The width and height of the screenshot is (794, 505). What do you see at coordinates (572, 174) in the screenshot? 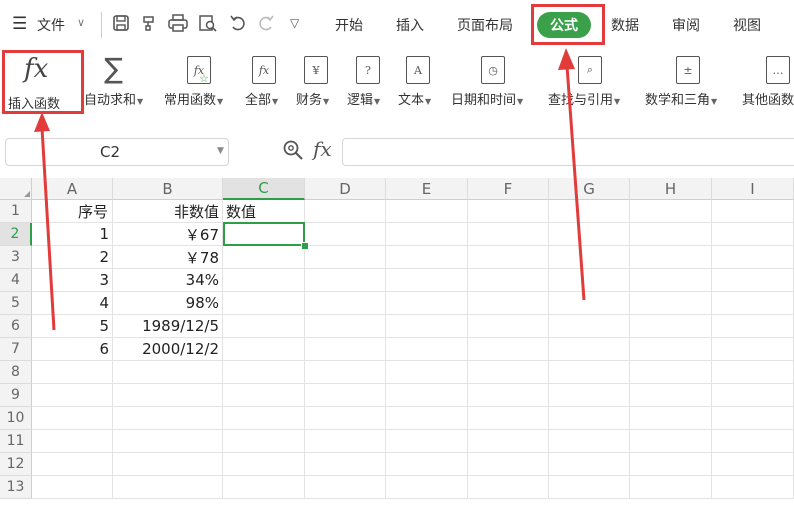
I see `arrow-to-formula-tab` at bounding box center [572, 174].